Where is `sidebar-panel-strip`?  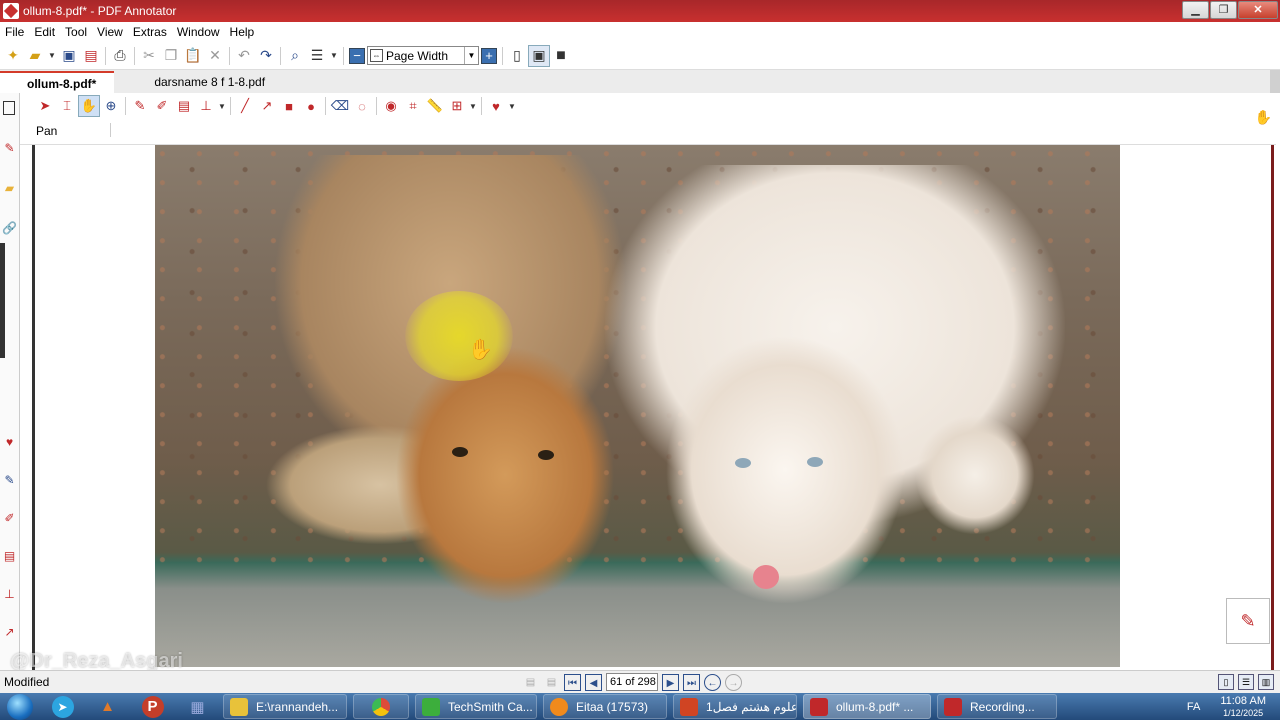 sidebar-panel-strip is located at coordinates (2, 300).